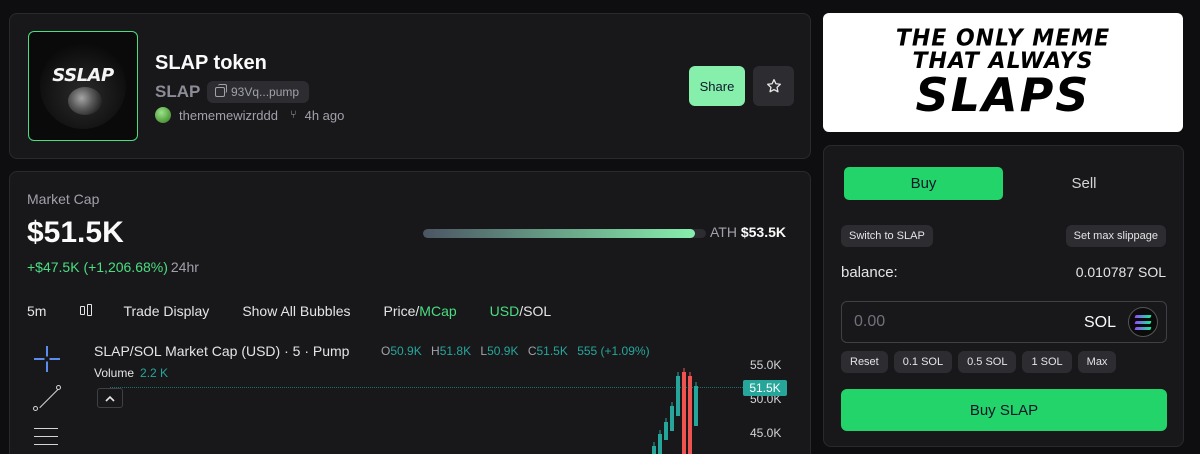  I want to click on sol-label: /SOL, so click(535, 311).